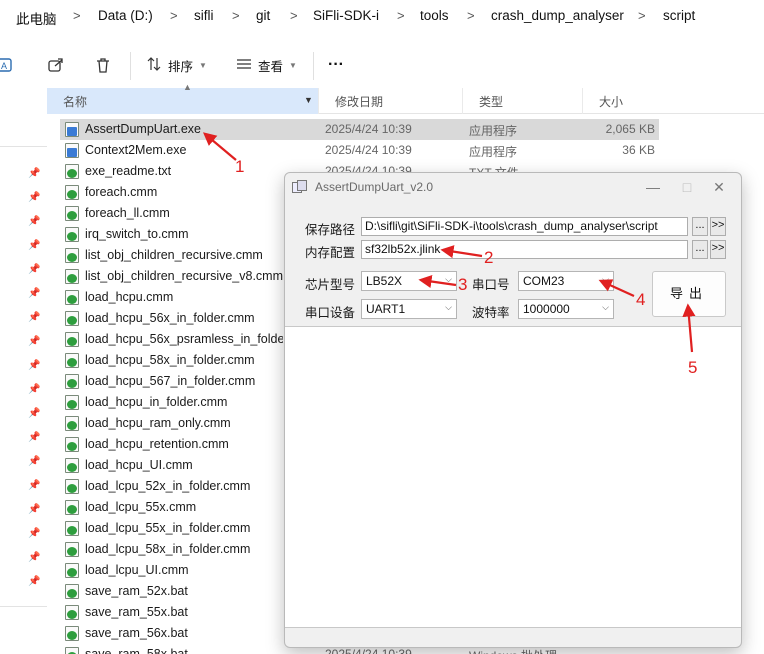 Image resolution: width=764 pixels, height=654 pixels. What do you see at coordinates (524, 249) in the screenshot?
I see `mem-config-field: sf32lb52x.jlink` at bounding box center [524, 249].